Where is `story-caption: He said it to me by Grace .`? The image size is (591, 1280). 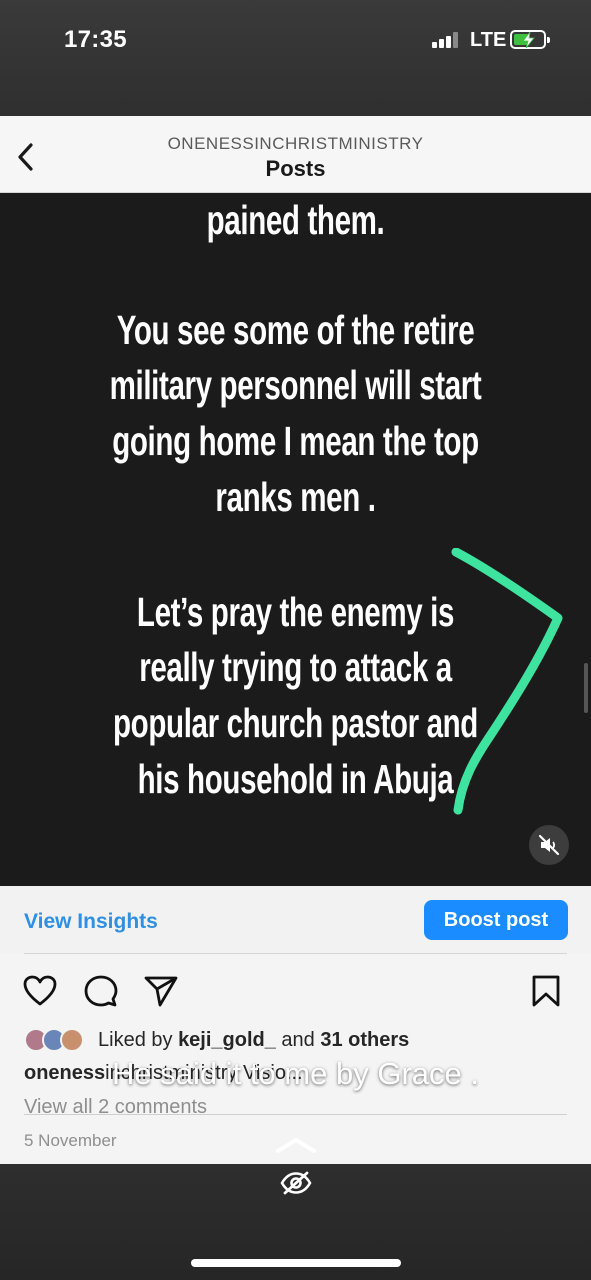
story-caption: He said it to me by Grace . is located at coordinates (295, 1073).